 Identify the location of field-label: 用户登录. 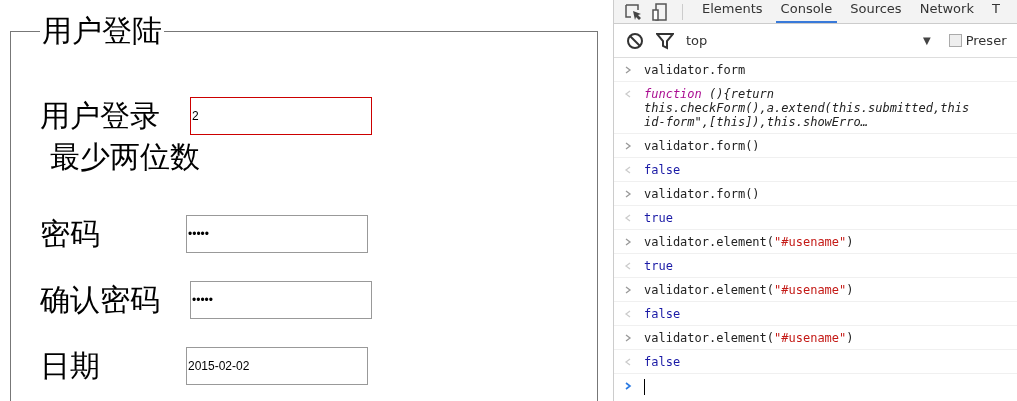
(100, 116).